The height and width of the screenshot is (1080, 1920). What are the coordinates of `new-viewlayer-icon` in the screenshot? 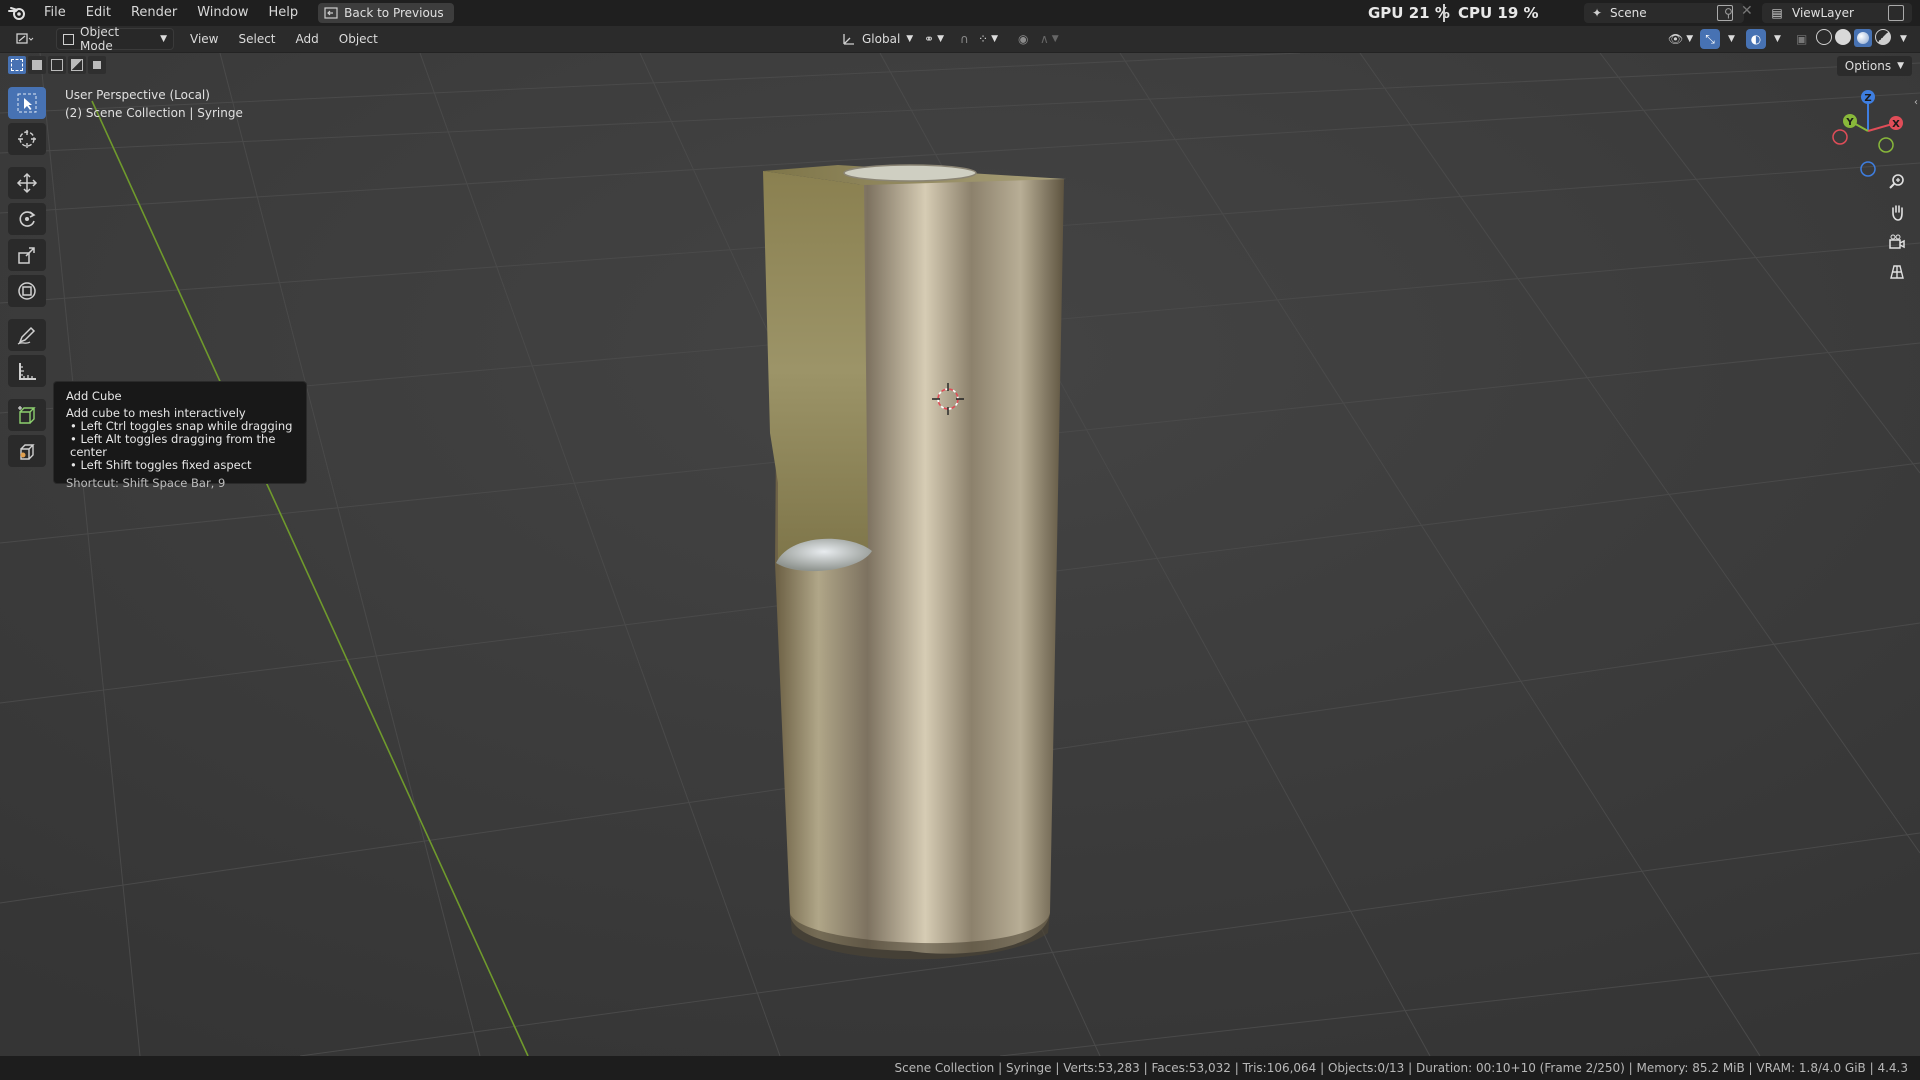 It's located at (1896, 13).